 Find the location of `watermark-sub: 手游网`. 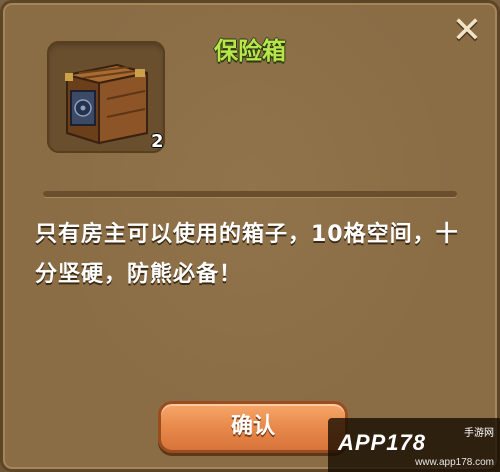

watermark-sub: 手游网 is located at coordinates (479, 433).